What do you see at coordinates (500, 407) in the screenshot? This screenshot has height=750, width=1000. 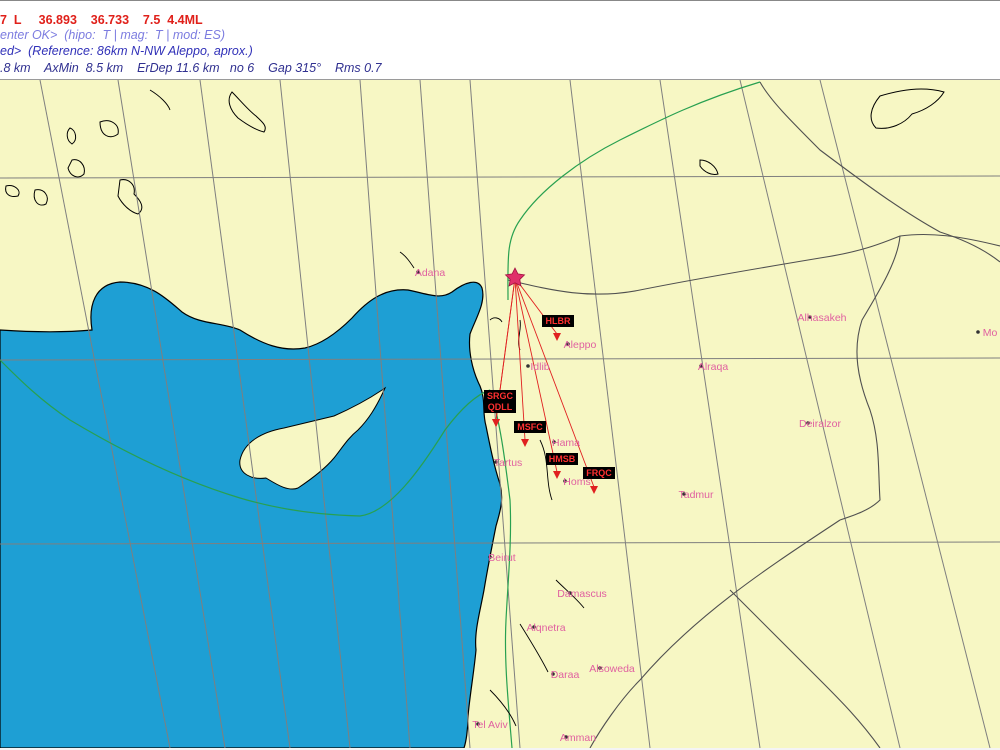 I see `station-code: QDLL` at bounding box center [500, 407].